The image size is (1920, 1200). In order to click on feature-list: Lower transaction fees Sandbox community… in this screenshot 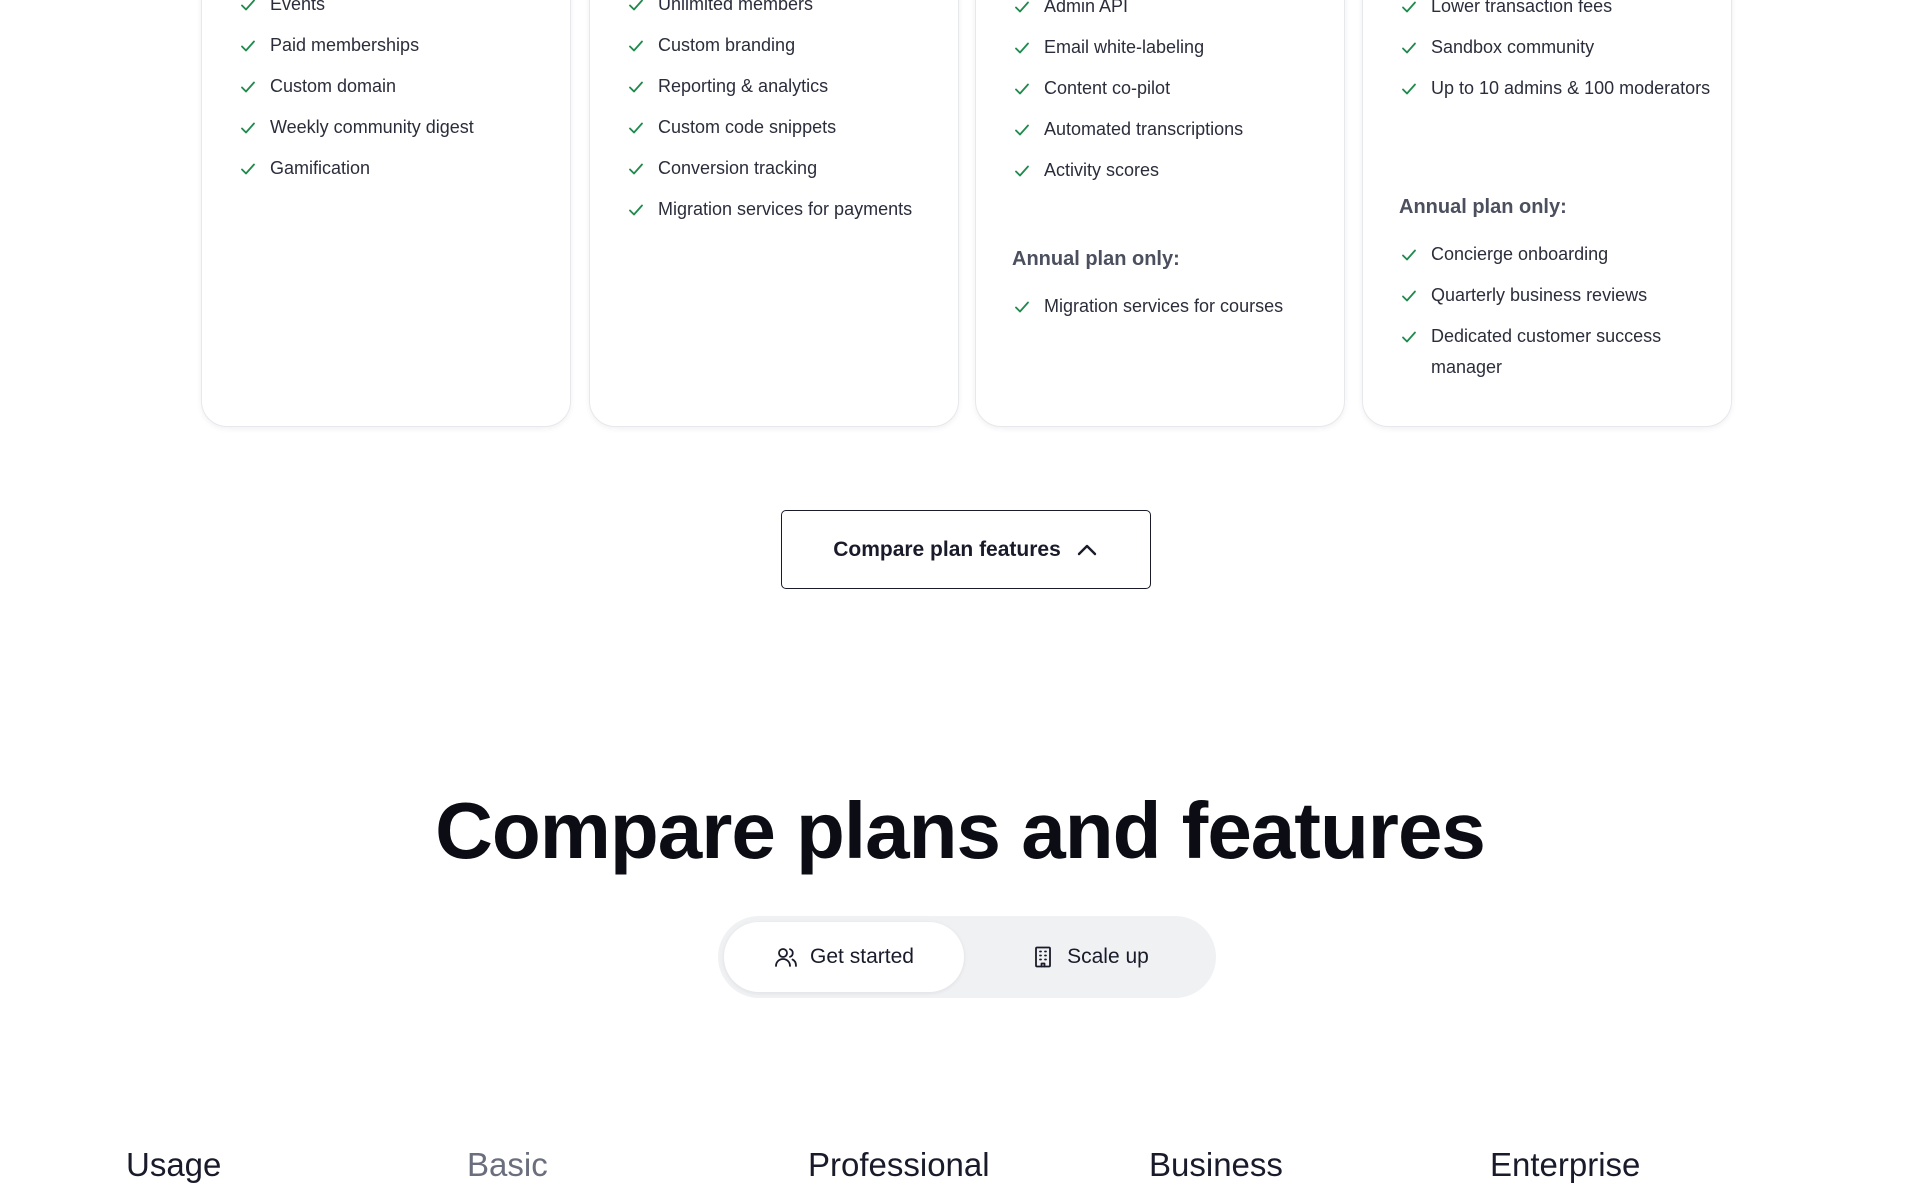, I will do `click(1556, 57)`.